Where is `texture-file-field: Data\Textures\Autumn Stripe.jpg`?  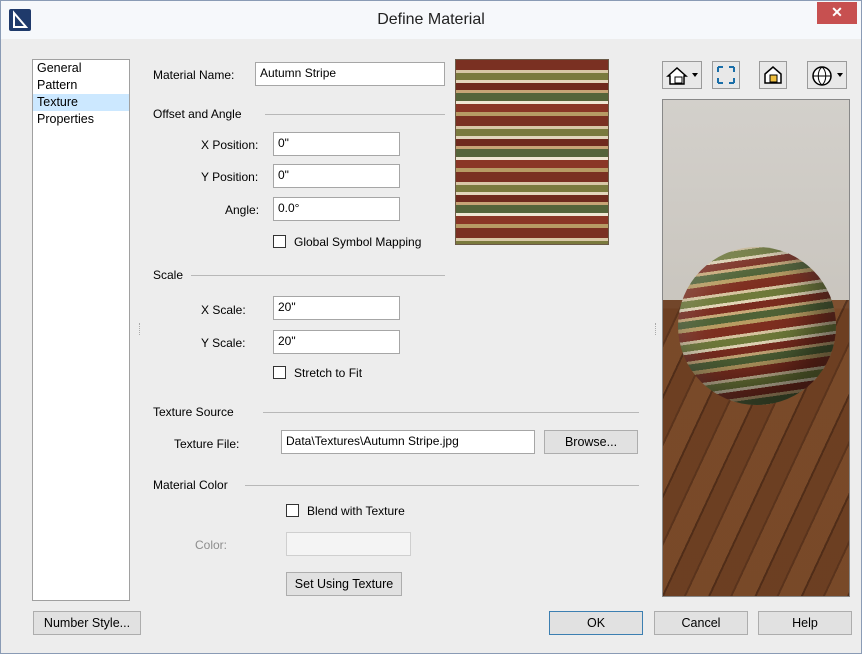 texture-file-field: Data\Textures\Autumn Stripe.jpg is located at coordinates (408, 442).